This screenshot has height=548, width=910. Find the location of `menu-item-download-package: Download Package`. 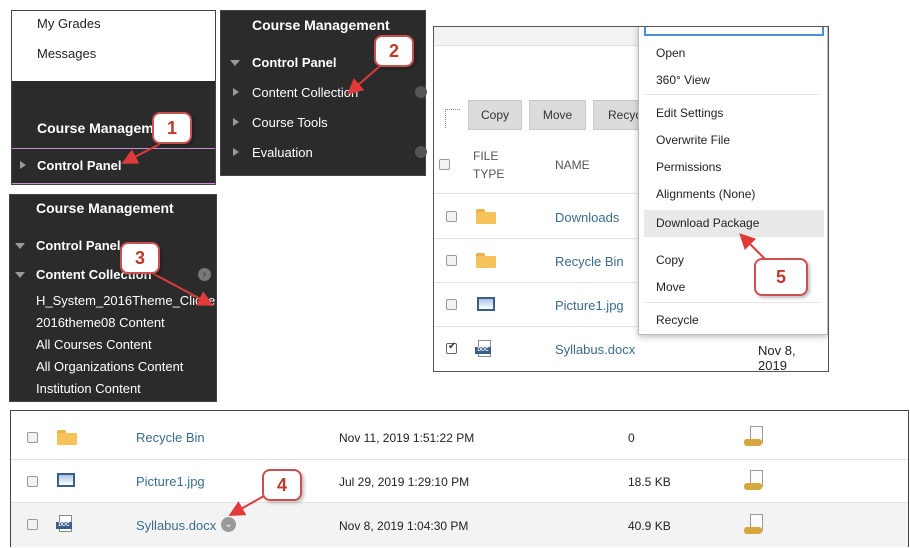

menu-item-download-package: Download Package is located at coordinates (707, 223).